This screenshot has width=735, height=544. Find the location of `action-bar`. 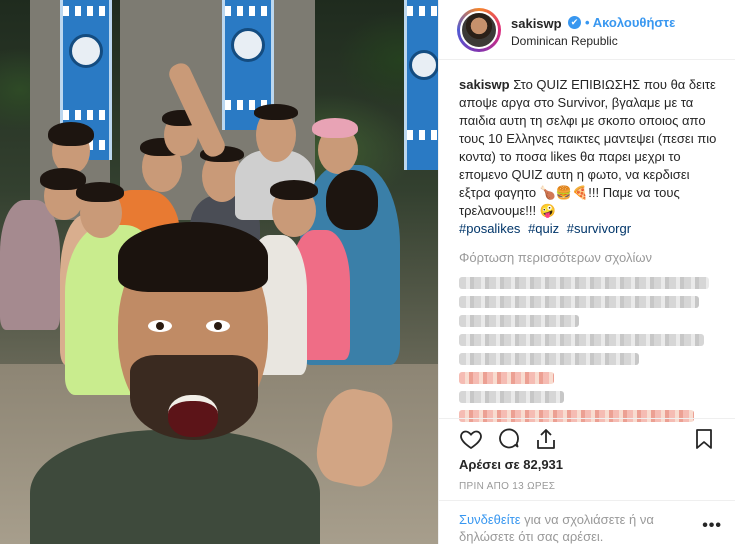

action-bar is located at coordinates (587, 436).